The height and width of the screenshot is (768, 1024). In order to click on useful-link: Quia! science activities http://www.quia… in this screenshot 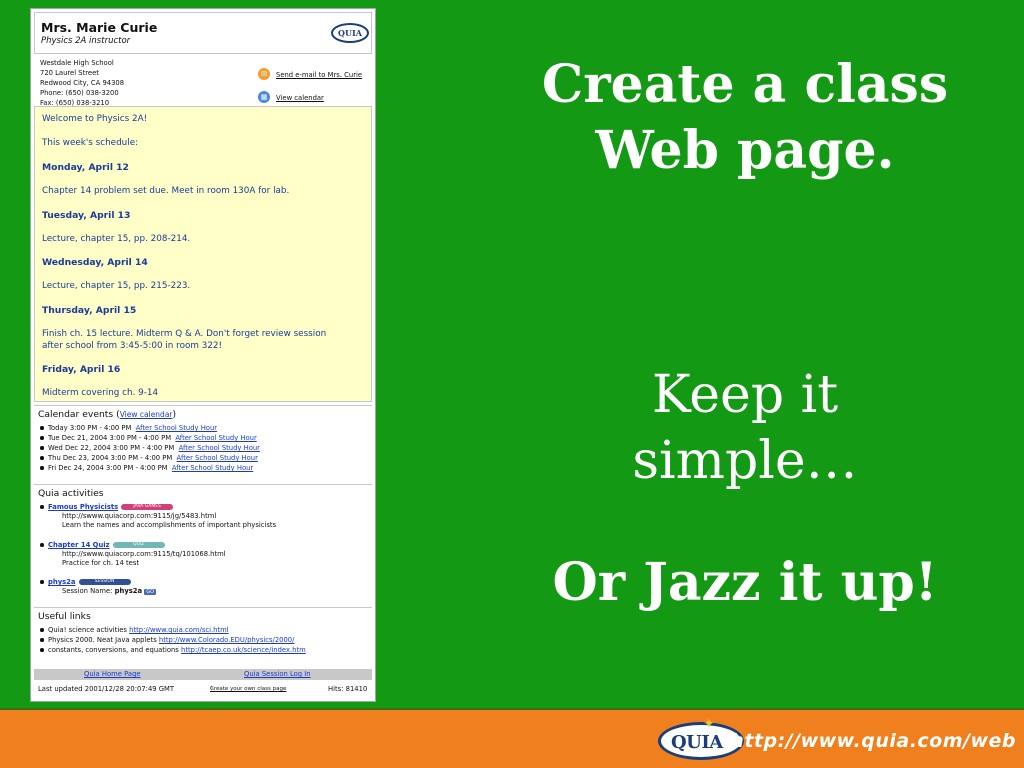, I will do `click(134, 630)`.